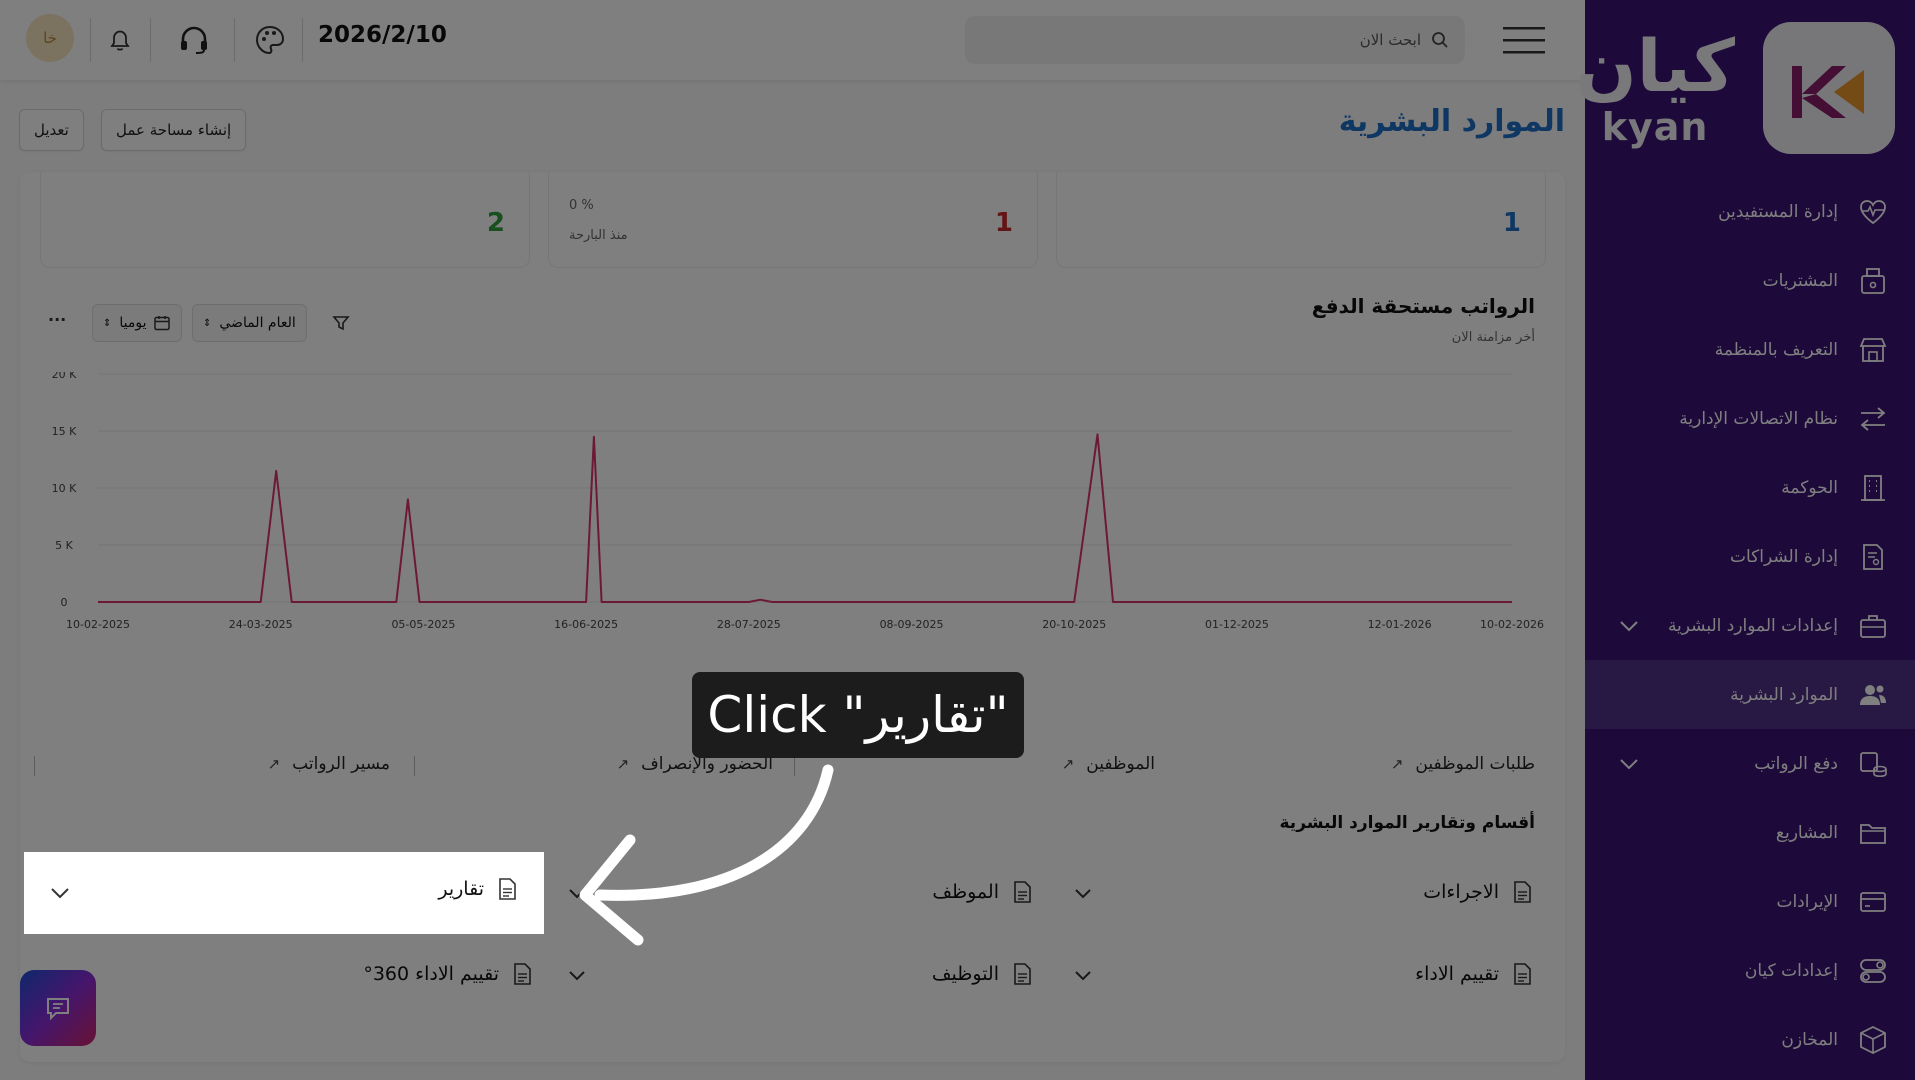 Image resolution: width=1915 pixels, height=1080 pixels. What do you see at coordinates (1800, 280) in the screenshot?
I see `sidebar-item-label: المشتريات` at bounding box center [1800, 280].